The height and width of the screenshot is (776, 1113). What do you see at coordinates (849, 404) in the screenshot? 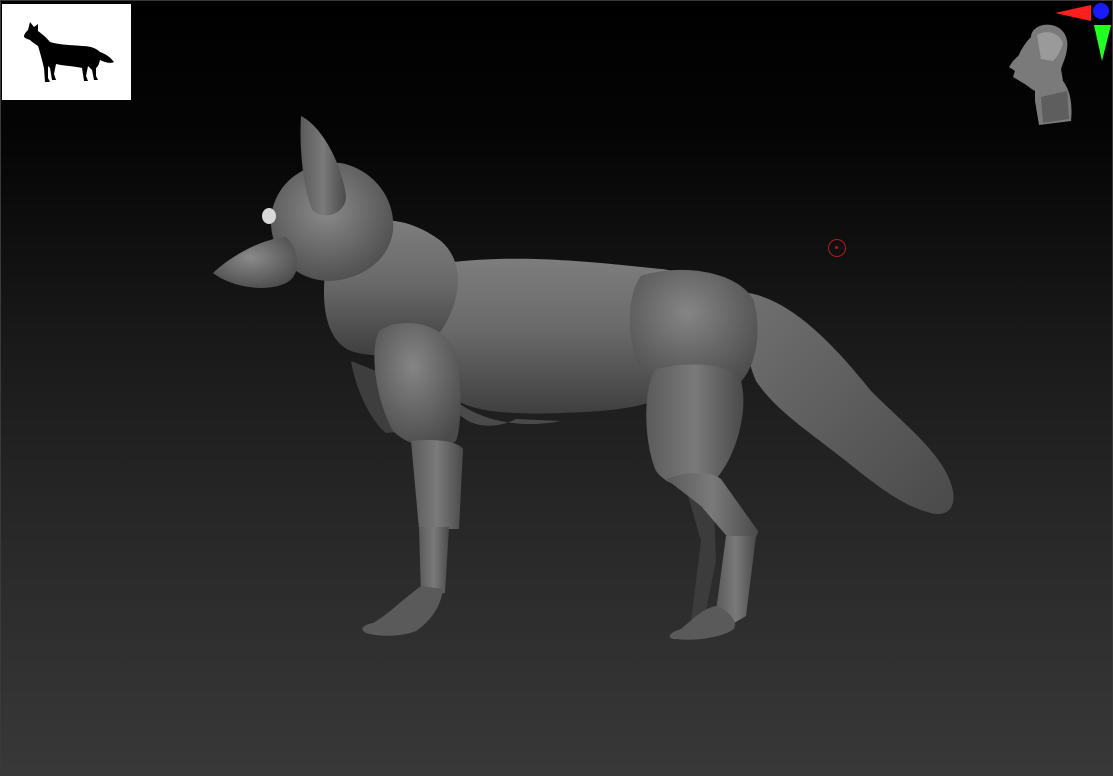
I see `tail-segment` at bounding box center [849, 404].